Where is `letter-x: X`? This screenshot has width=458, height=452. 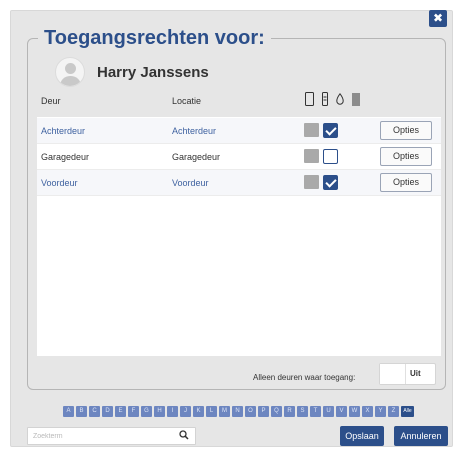 letter-x: X is located at coordinates (367, 411).